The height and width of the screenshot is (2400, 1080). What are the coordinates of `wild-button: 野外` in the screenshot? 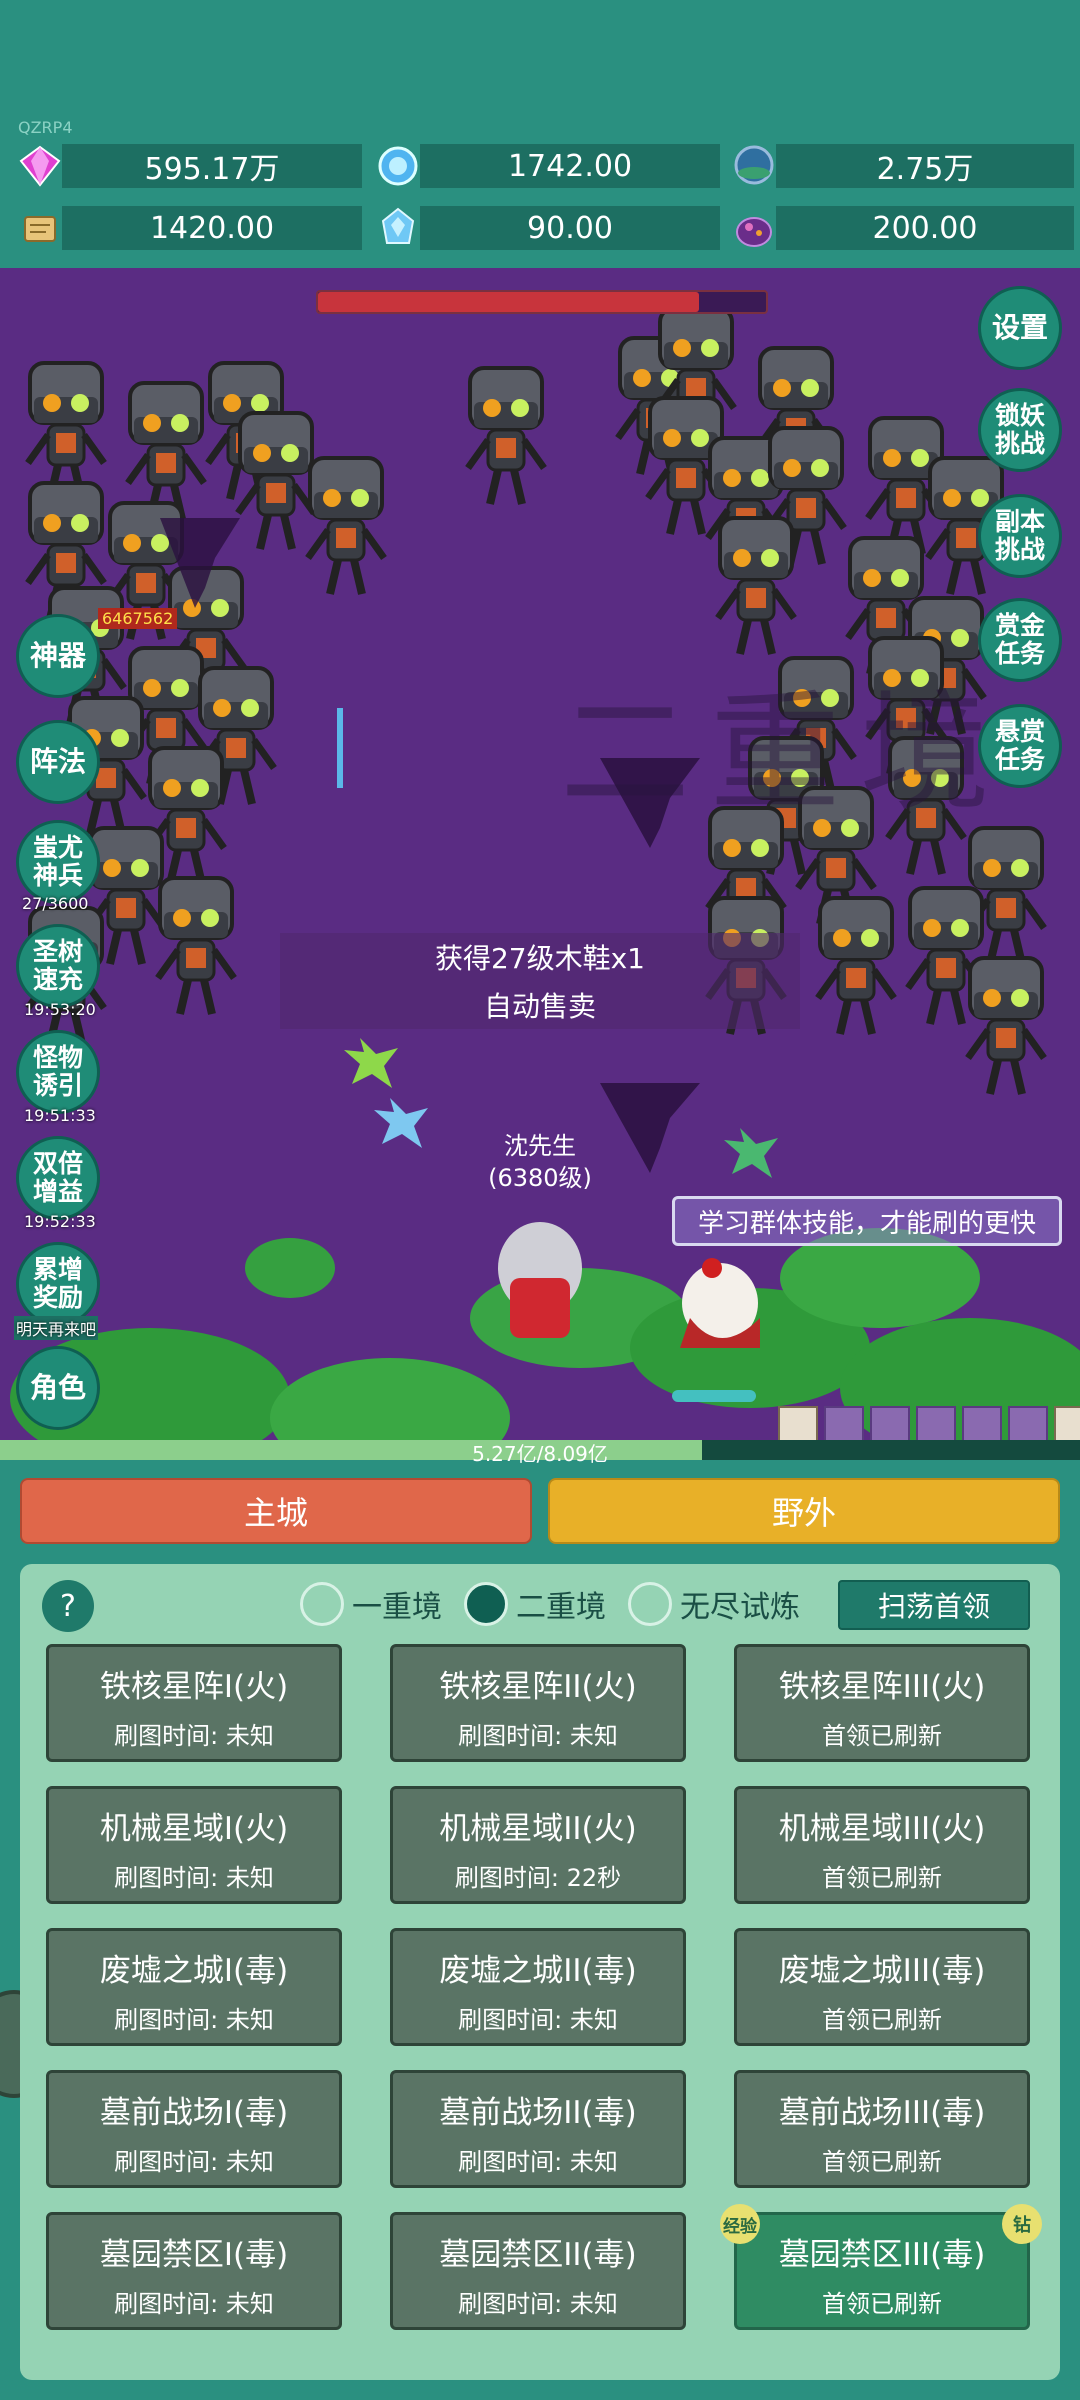 It's located at (804, 1511).